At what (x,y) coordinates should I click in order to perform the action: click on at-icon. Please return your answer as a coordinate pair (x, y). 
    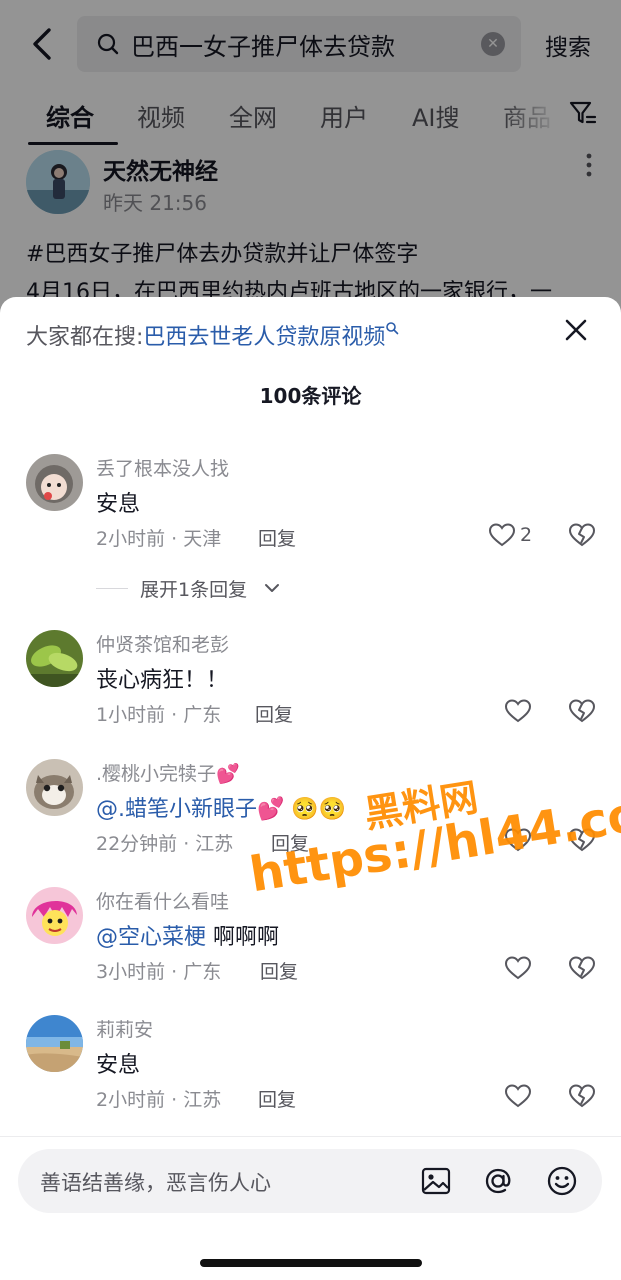
    Looking at the image, I should click on (498, 1181).